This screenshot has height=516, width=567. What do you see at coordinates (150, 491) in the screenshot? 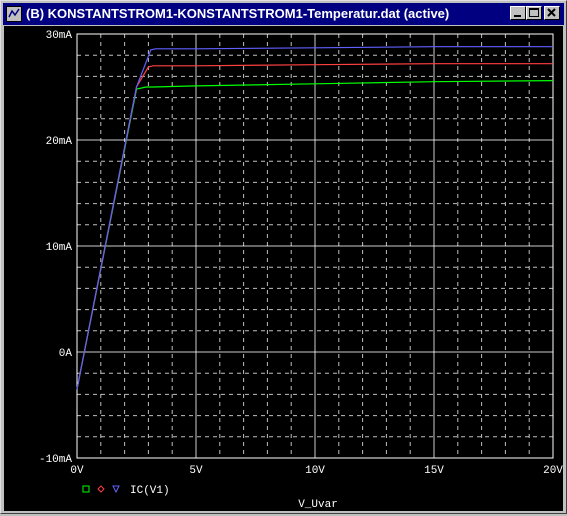
I see `legend-label: IC(V1)` at bounding box center [150, 491].